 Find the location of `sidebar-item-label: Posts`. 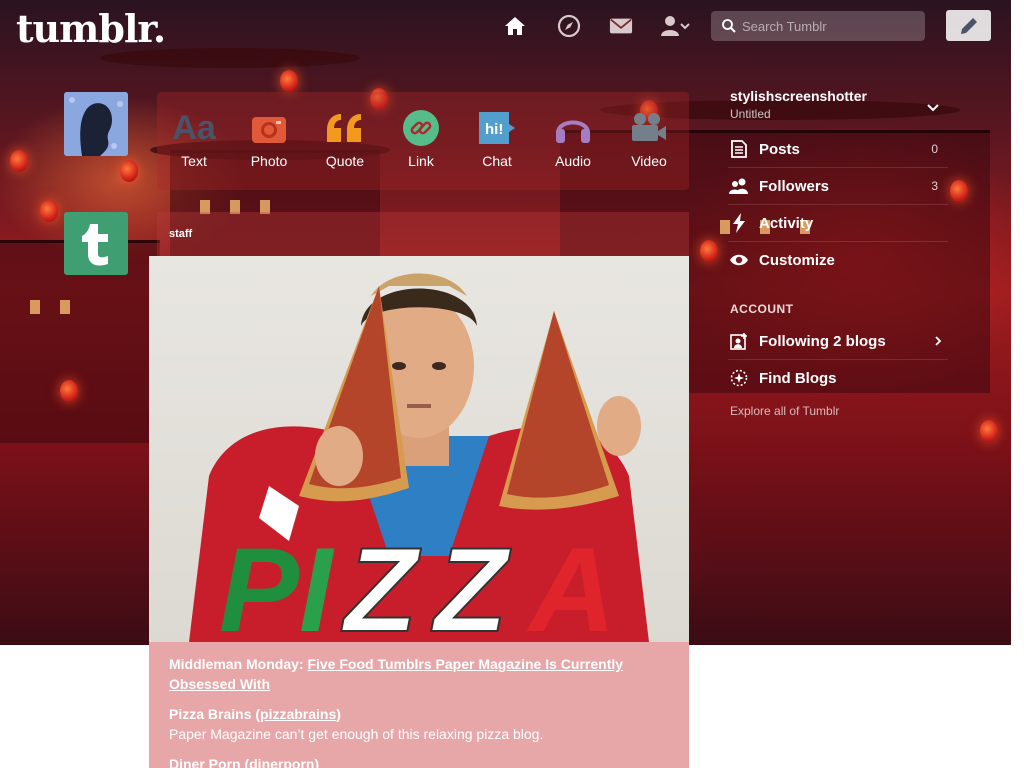

sidebar-item-label: Posts is located at coordinates (779, 149).